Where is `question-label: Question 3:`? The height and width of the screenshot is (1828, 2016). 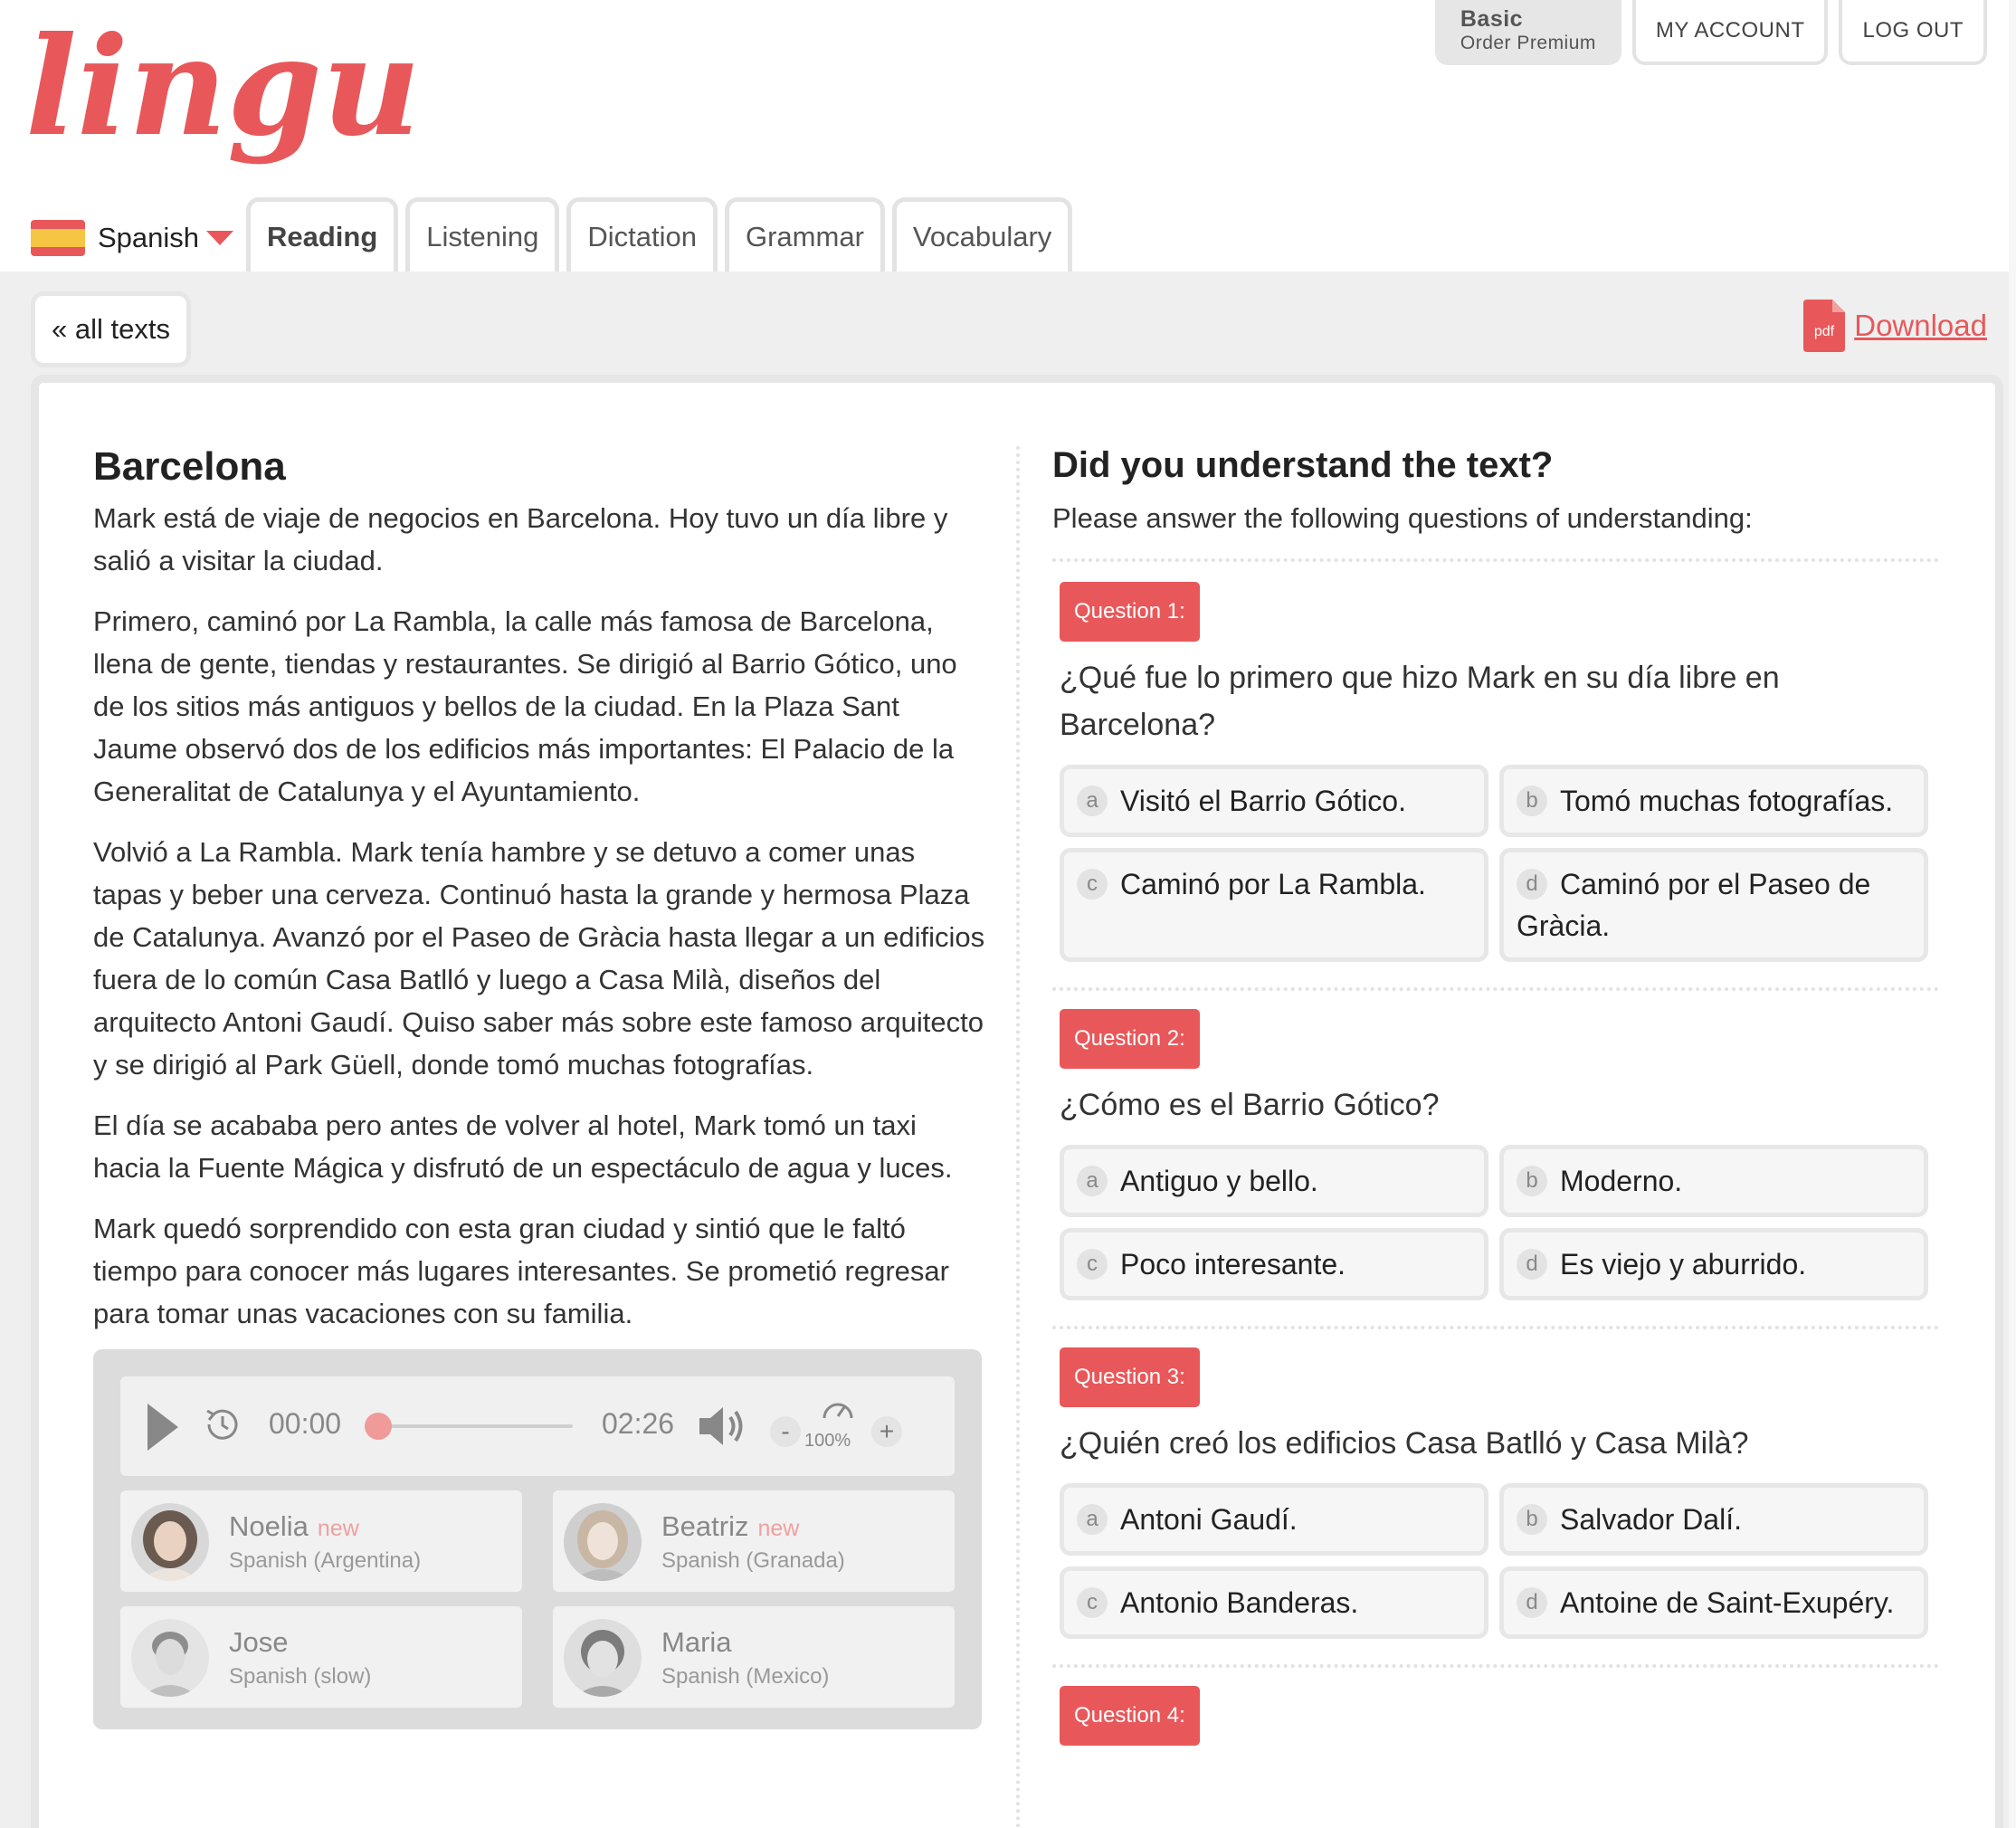
question-label: Question 3: is located at coordinates (1130, 1377).